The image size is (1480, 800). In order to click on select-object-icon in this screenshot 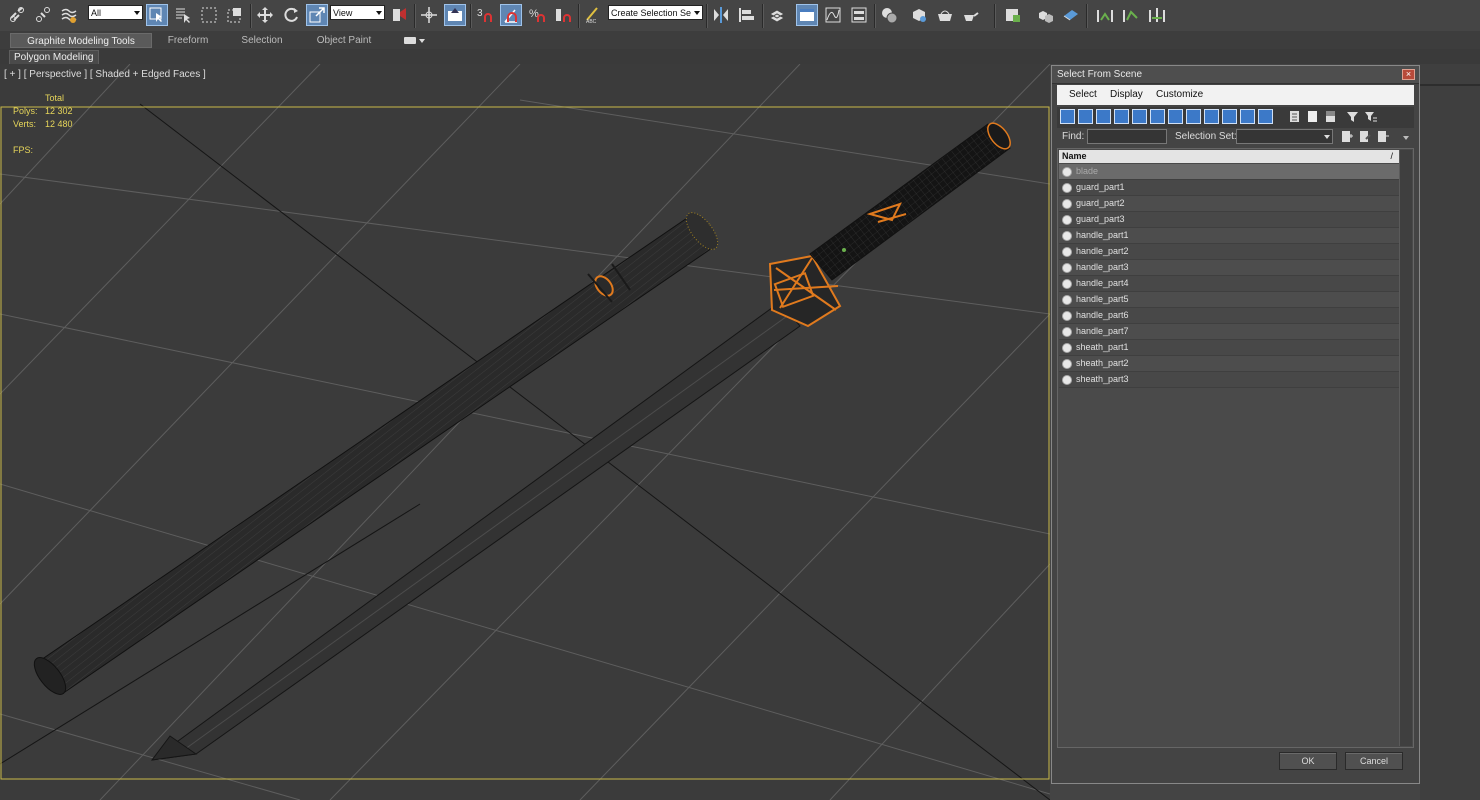, I will do `click(157, 15)`.